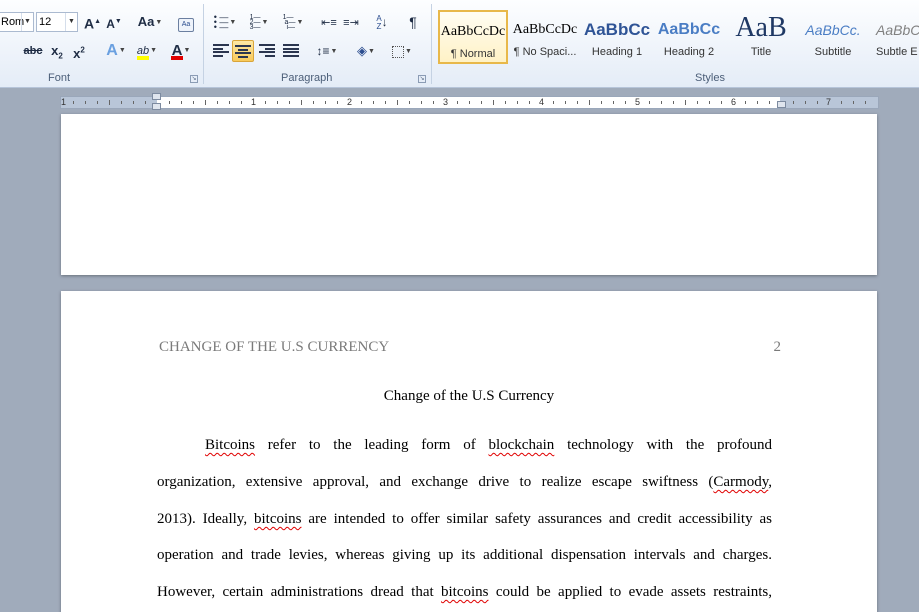  I want to click on font-name-box: Rom ▼, so click(17, 22).